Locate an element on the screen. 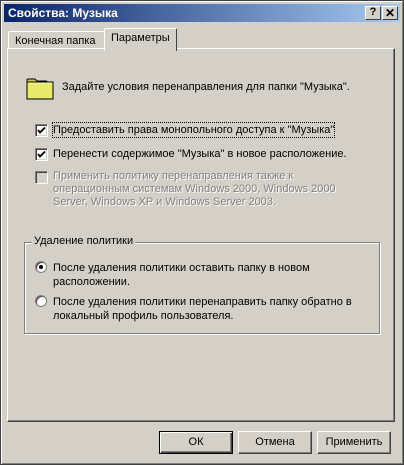 This screenshot has height=465, width=404. radio-selected-dot is located at coordinates (41, 267).